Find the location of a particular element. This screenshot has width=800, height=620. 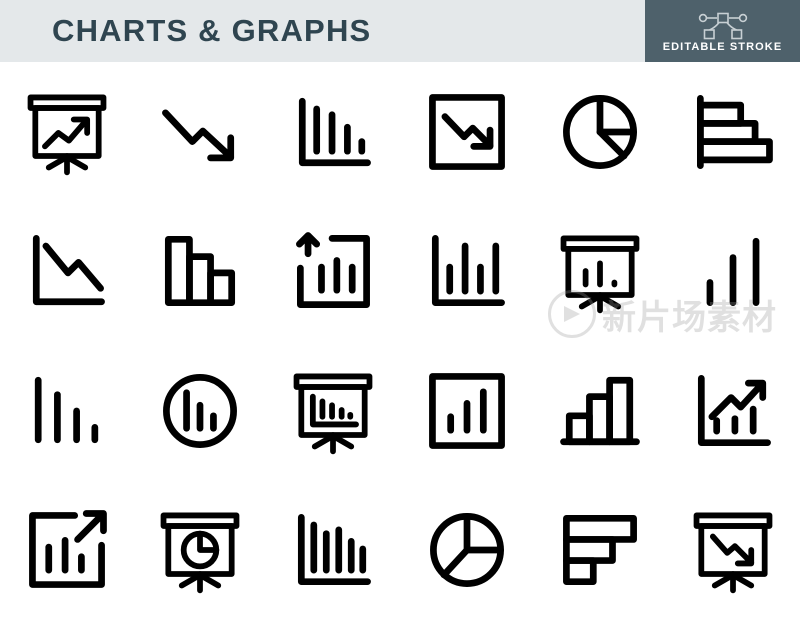

bar-chart-descending-axis-icon is located at coordinates (335, 131).